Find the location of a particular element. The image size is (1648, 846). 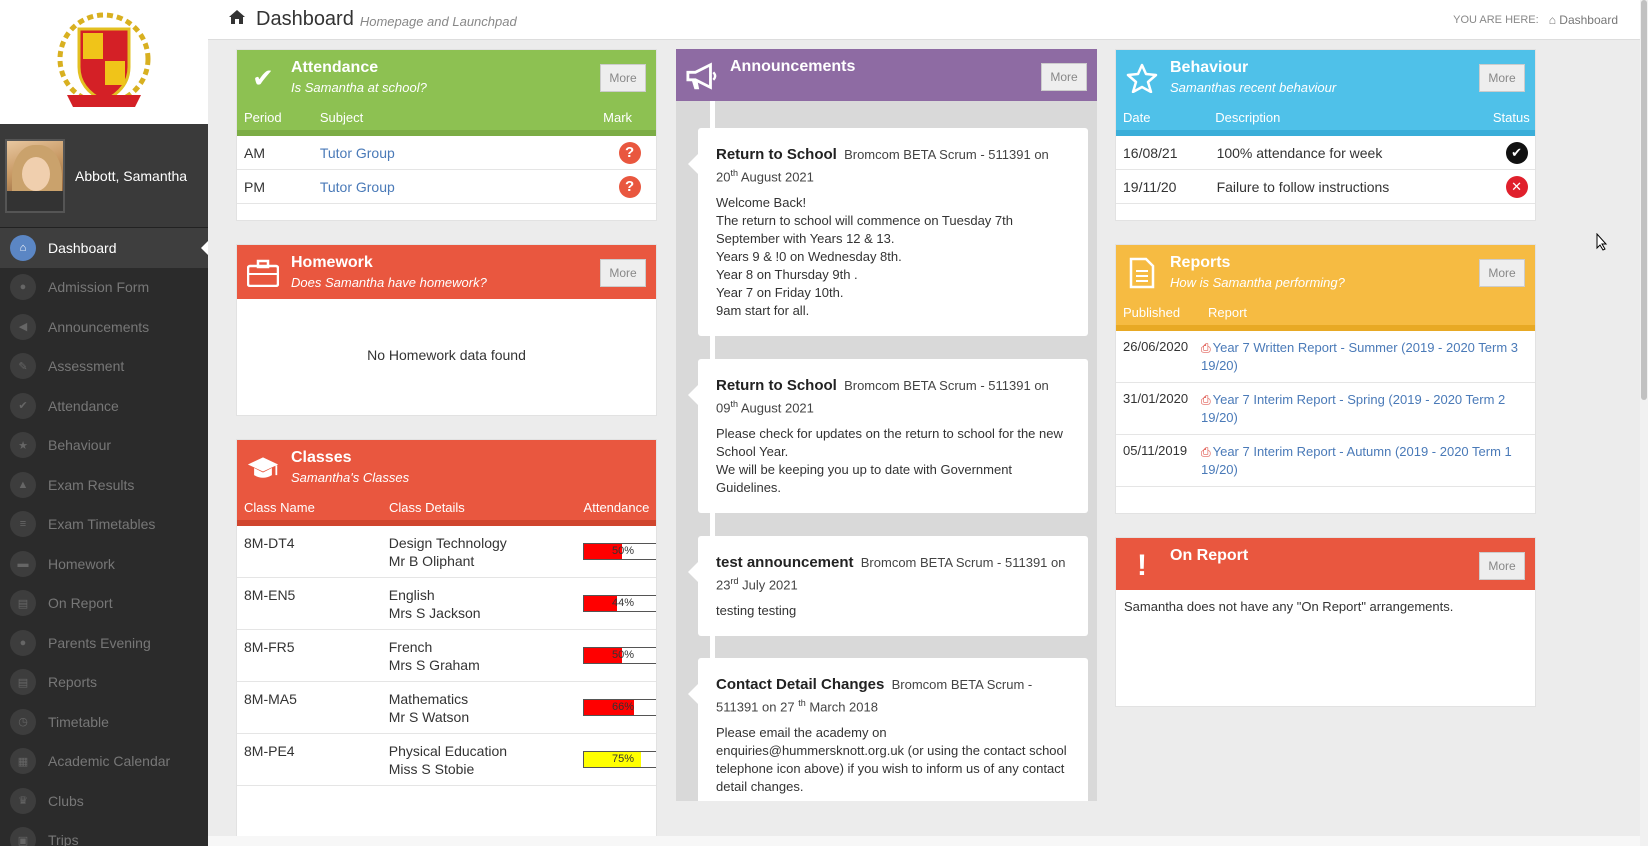

sidebar-item-attendance: ✔ Attendance is located at coordinates (104, 406).